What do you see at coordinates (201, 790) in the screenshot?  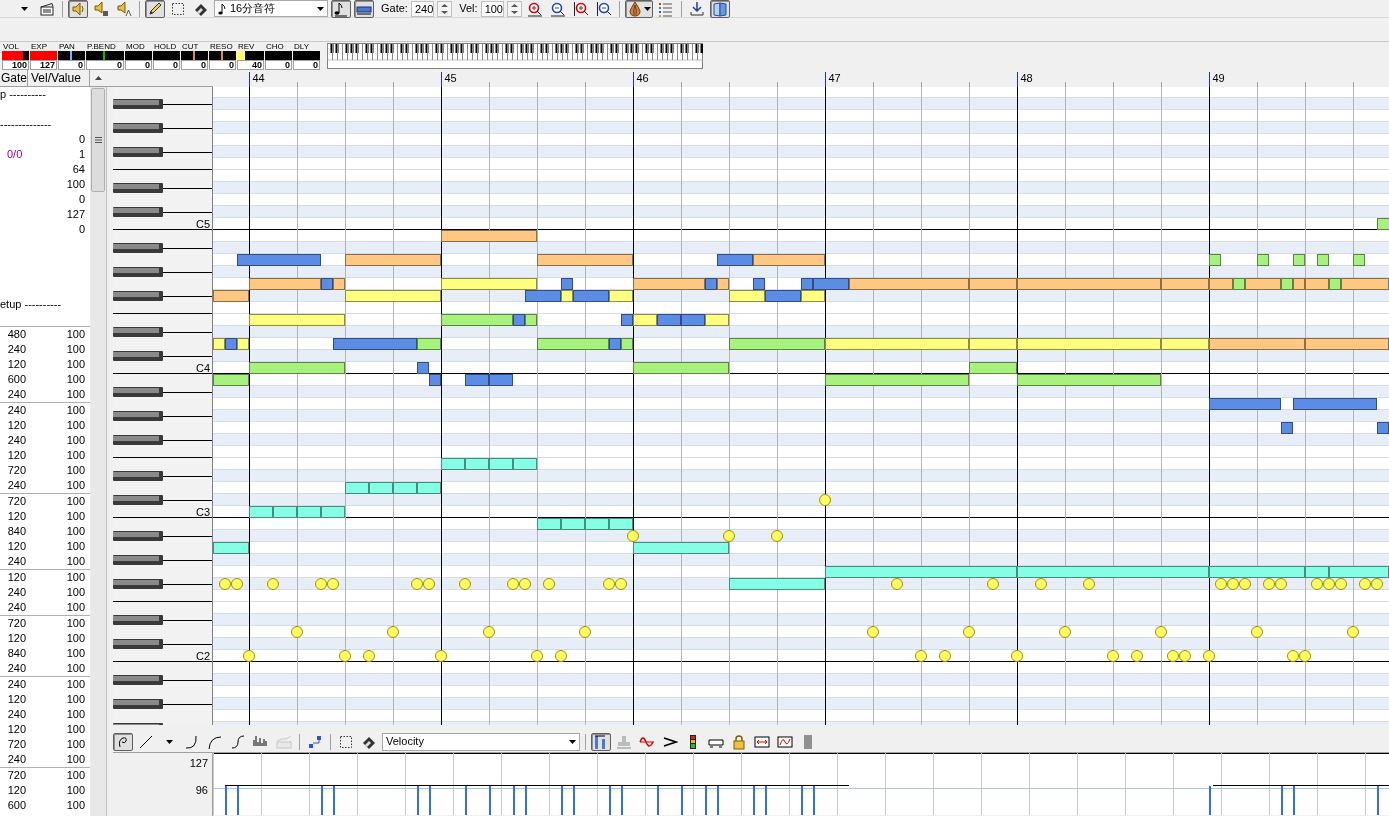 I see `axis-label: 96` at bounding box center [201, 790].